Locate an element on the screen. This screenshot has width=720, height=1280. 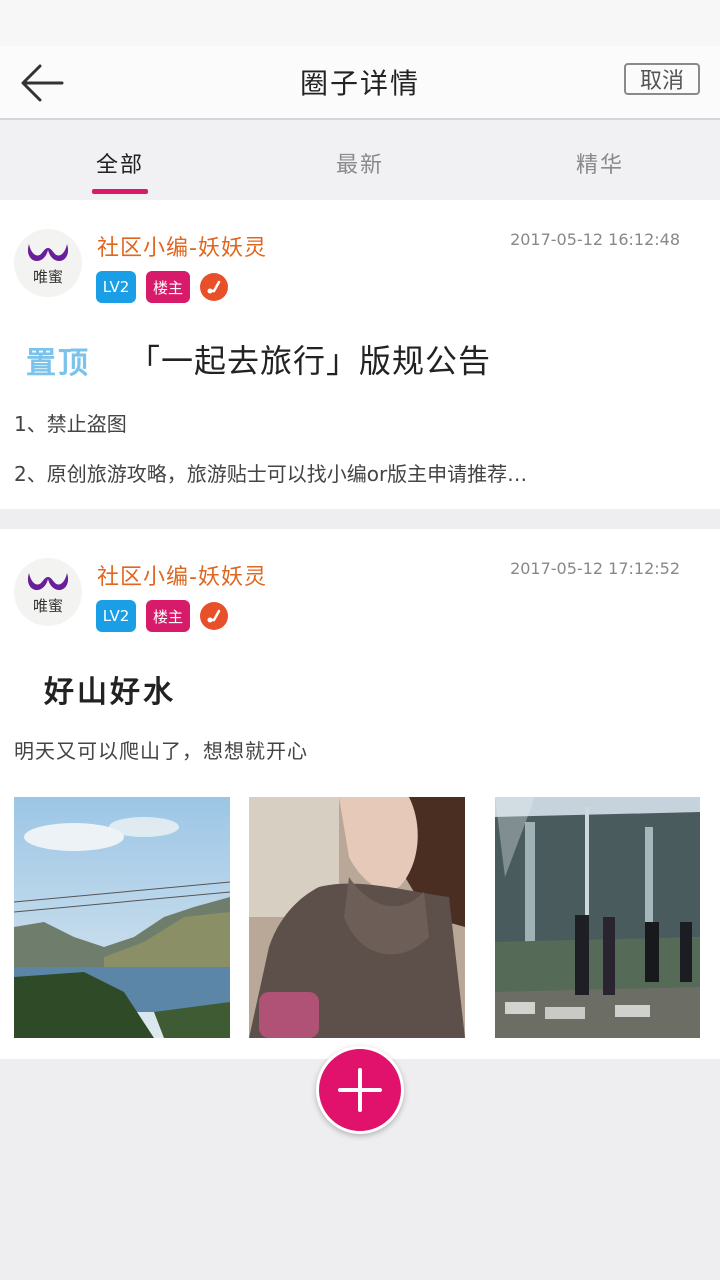
post-title: 「一起去旅行」版规公告 is located at coordinates (309, 359).